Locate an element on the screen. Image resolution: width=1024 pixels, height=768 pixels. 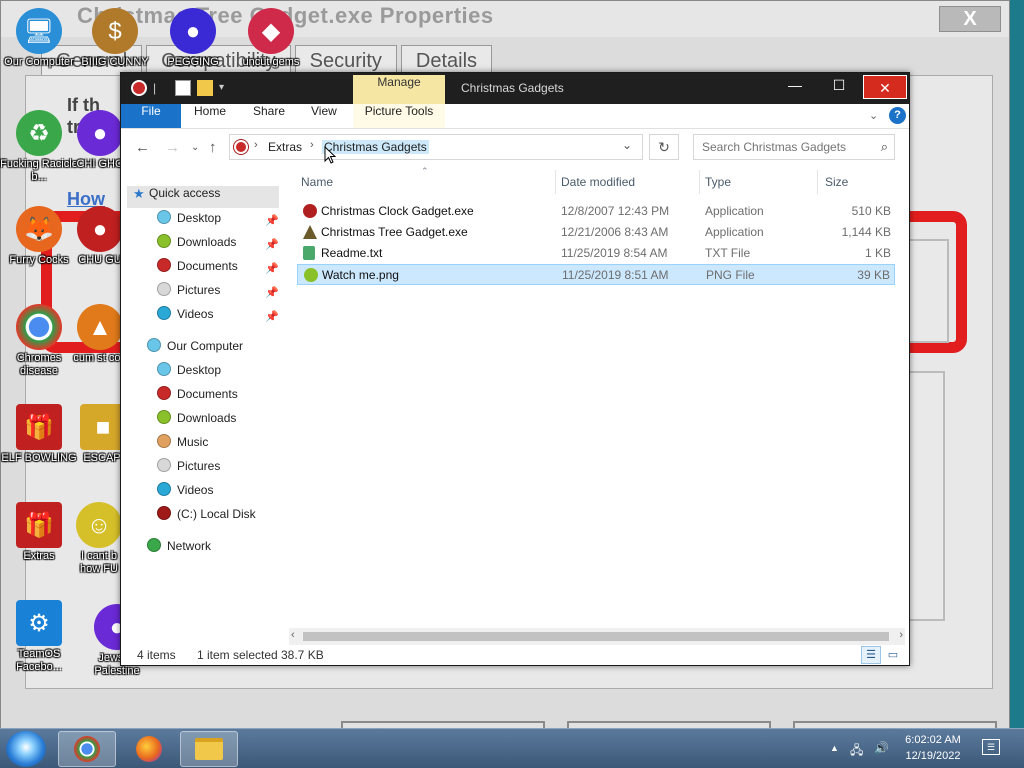
nav-item-network: Network is located at coordinates (179, 549).